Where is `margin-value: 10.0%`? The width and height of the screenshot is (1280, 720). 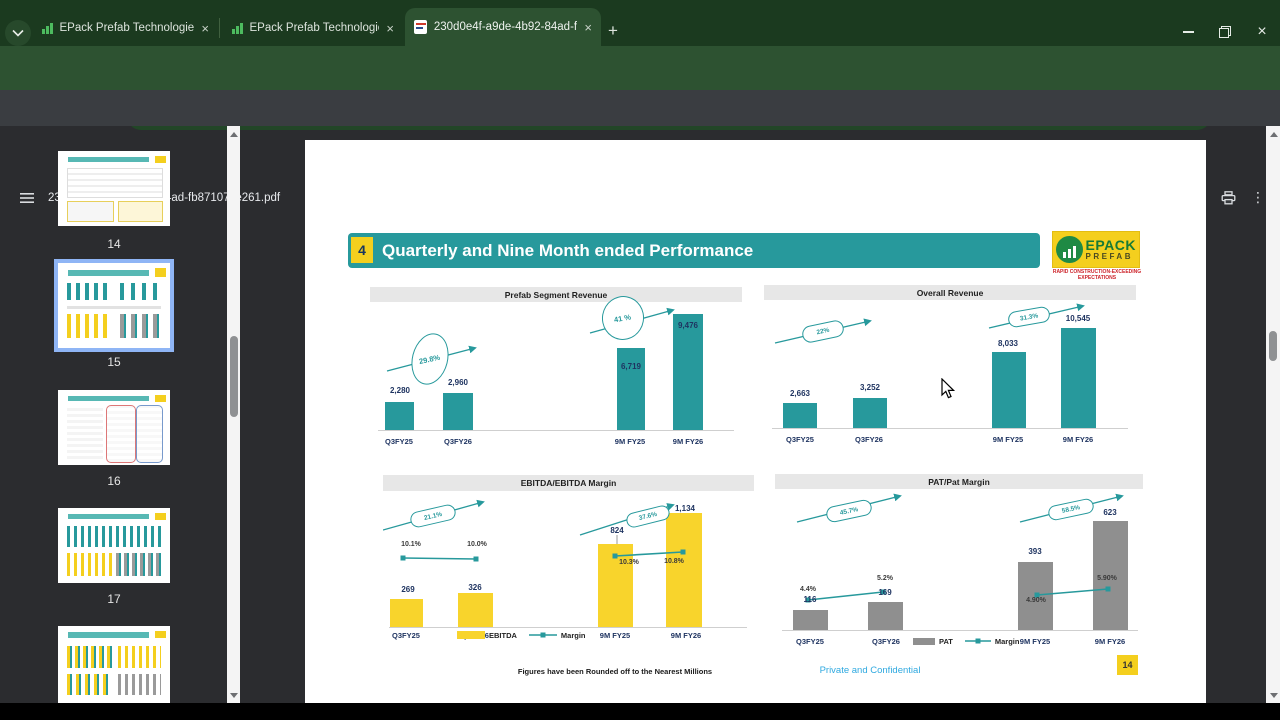 margin-value: 10.0% is located at coordinates (477, 544).